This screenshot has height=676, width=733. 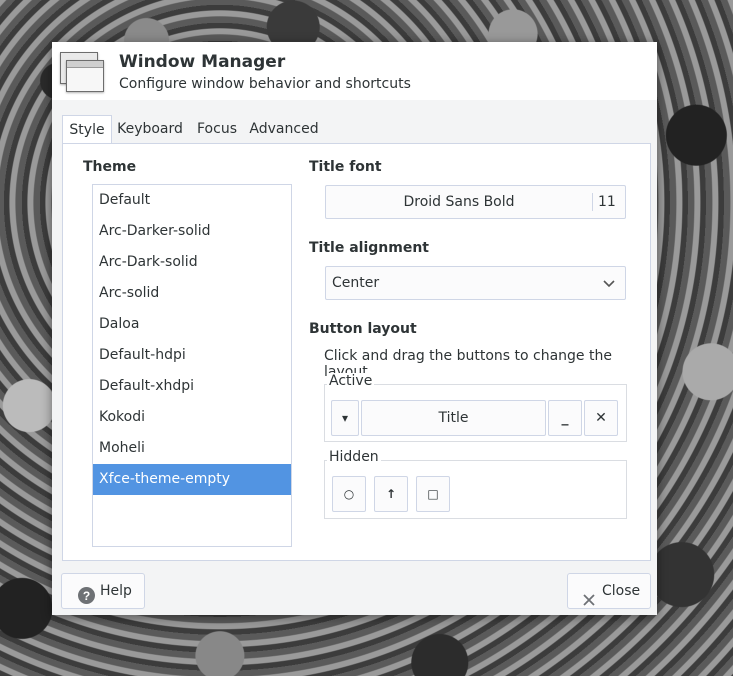 What do you see at coordinates (363, 329) in the screenshot?
I see `button-layout-heading: Button layout` at bounding box center [363, 329].